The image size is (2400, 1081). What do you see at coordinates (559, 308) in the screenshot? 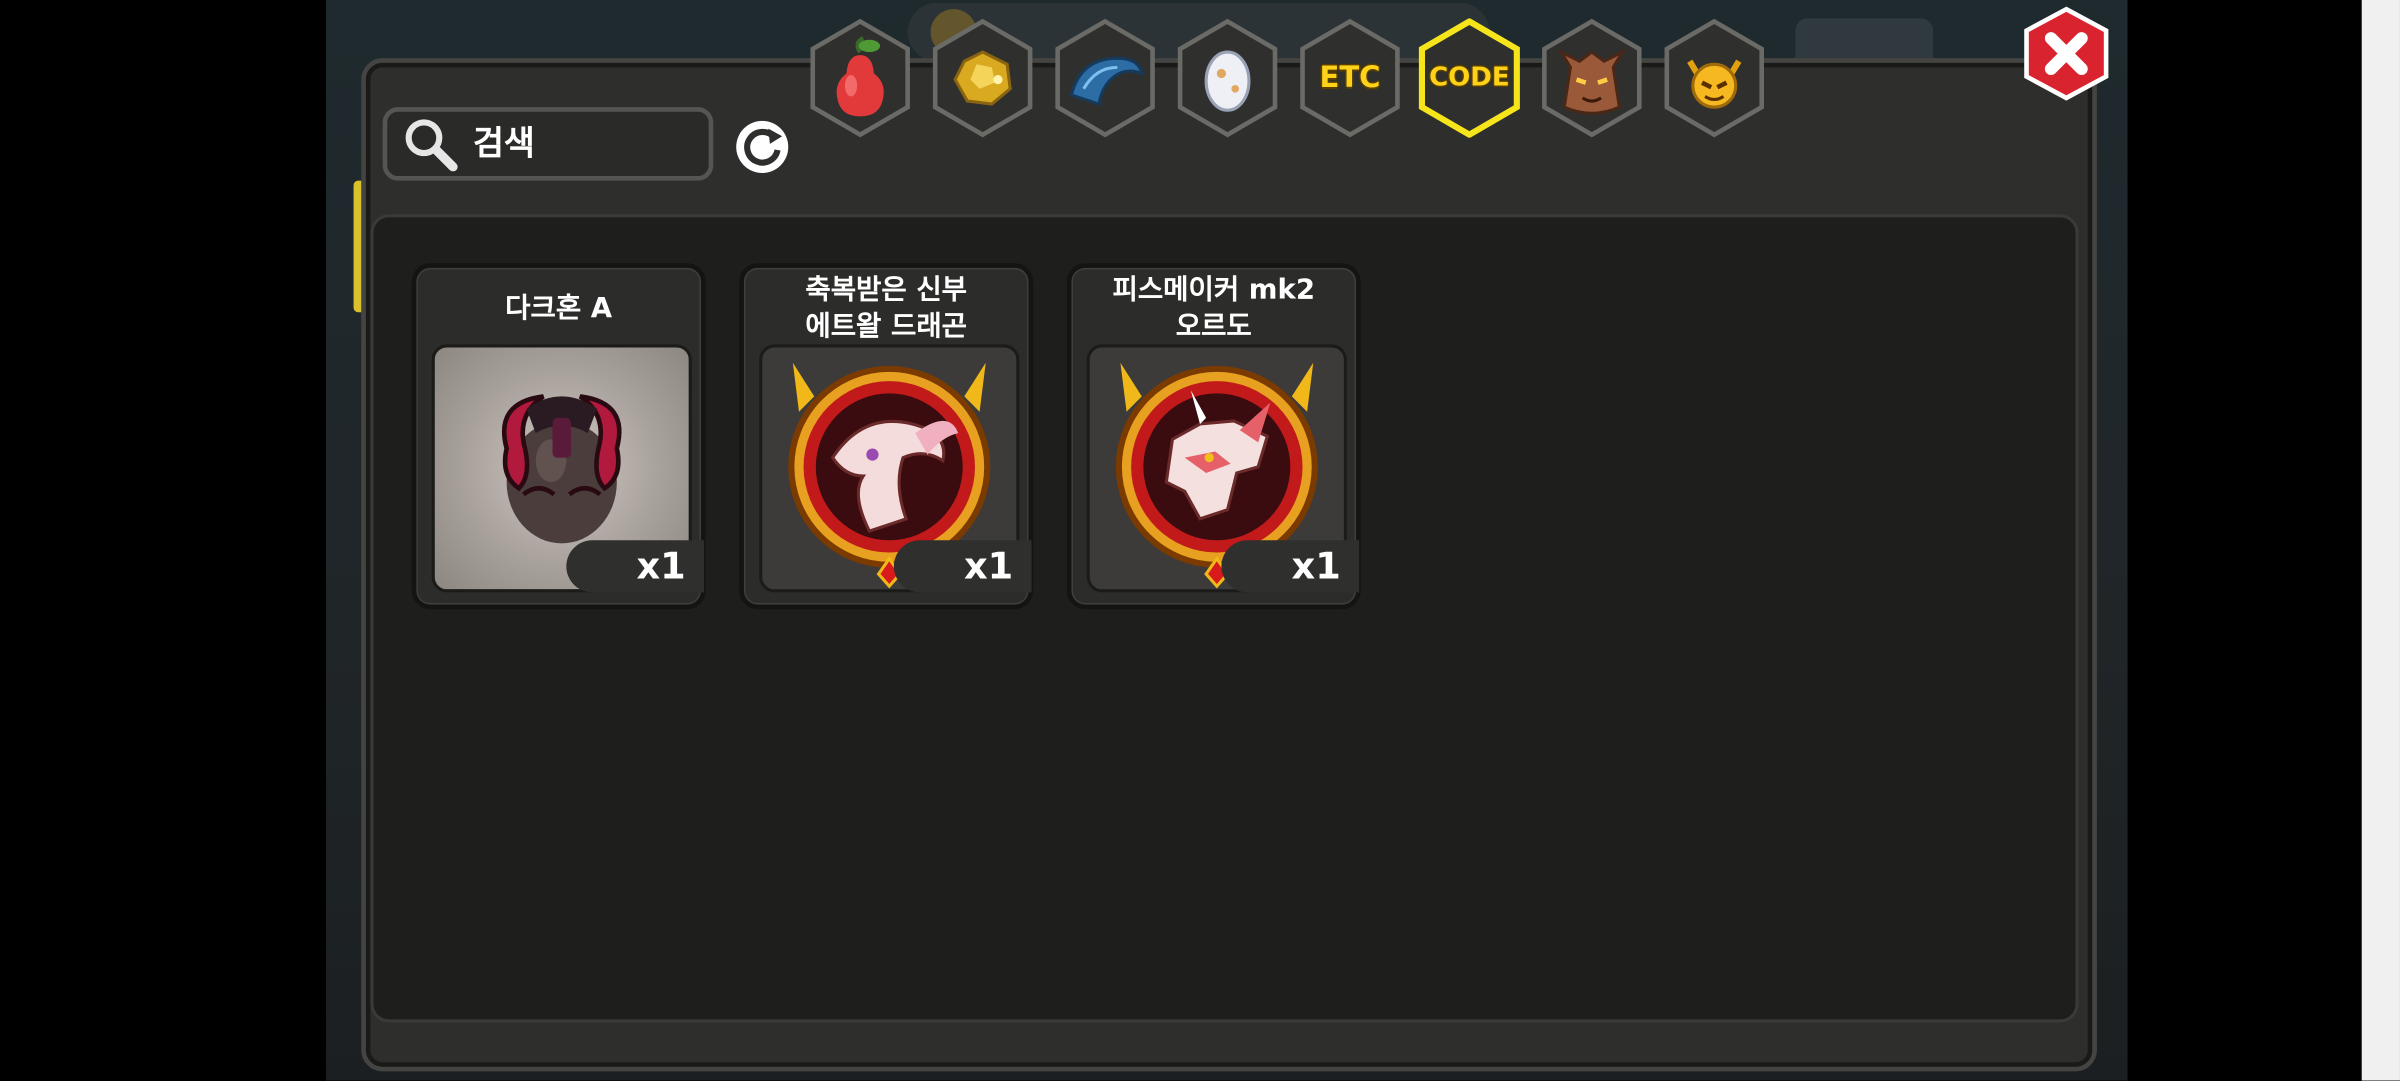
I see `item-name: 다크혼 A` at bounding box center [559, 308].